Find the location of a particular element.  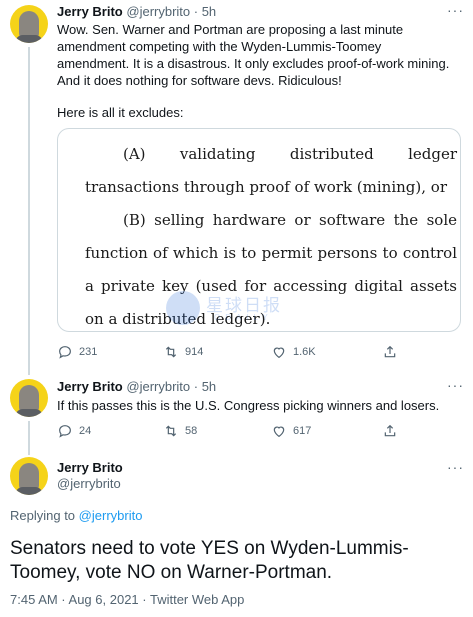

reply-count: 24 is located at coordinates (85, 431).